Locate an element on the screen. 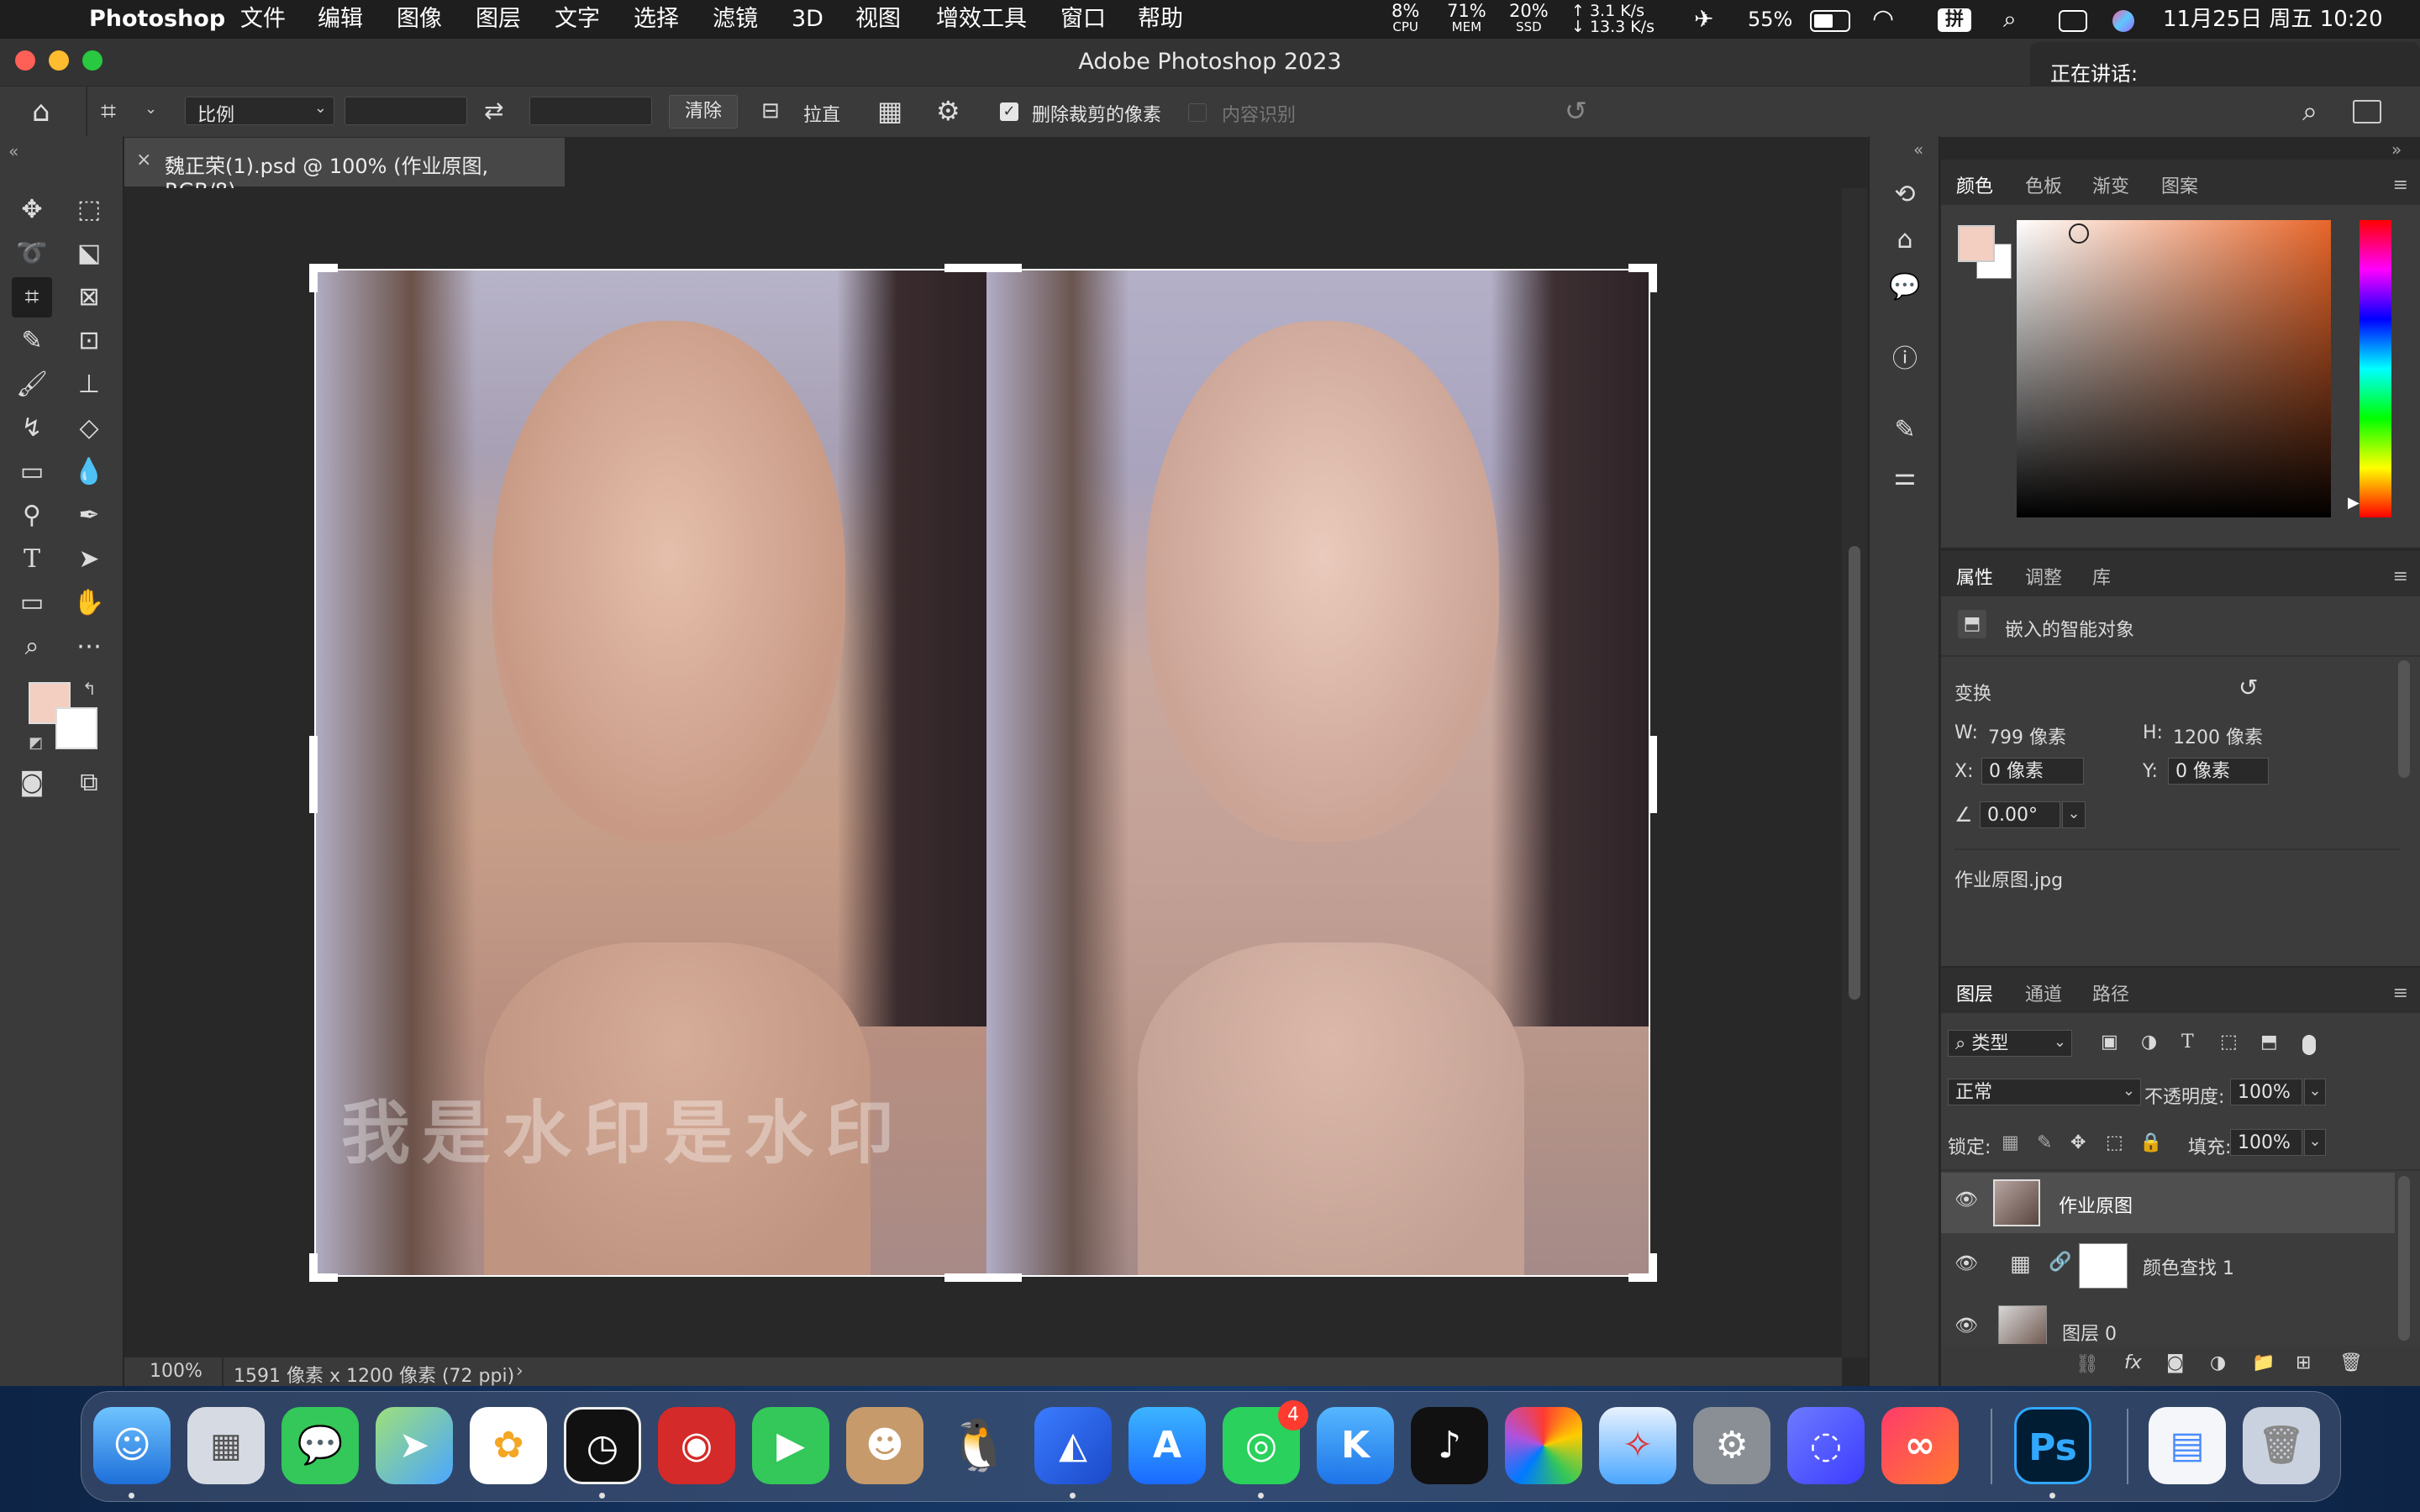 The image size is (2420, 1512). brush-settings-icon: ✎ is located at coordinates (1905, 430).